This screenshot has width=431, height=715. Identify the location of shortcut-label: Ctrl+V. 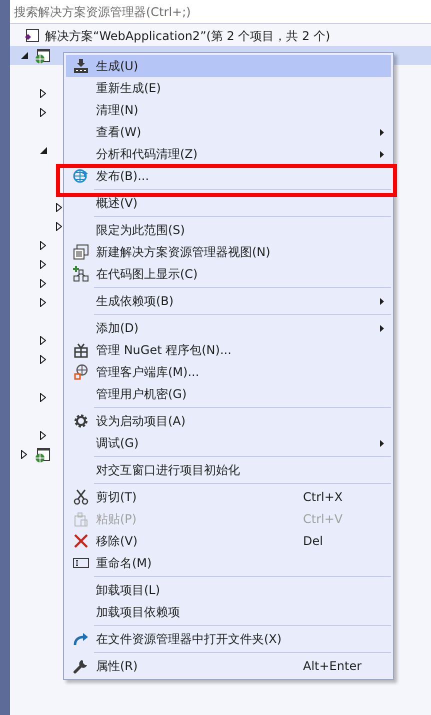
(323, 519).